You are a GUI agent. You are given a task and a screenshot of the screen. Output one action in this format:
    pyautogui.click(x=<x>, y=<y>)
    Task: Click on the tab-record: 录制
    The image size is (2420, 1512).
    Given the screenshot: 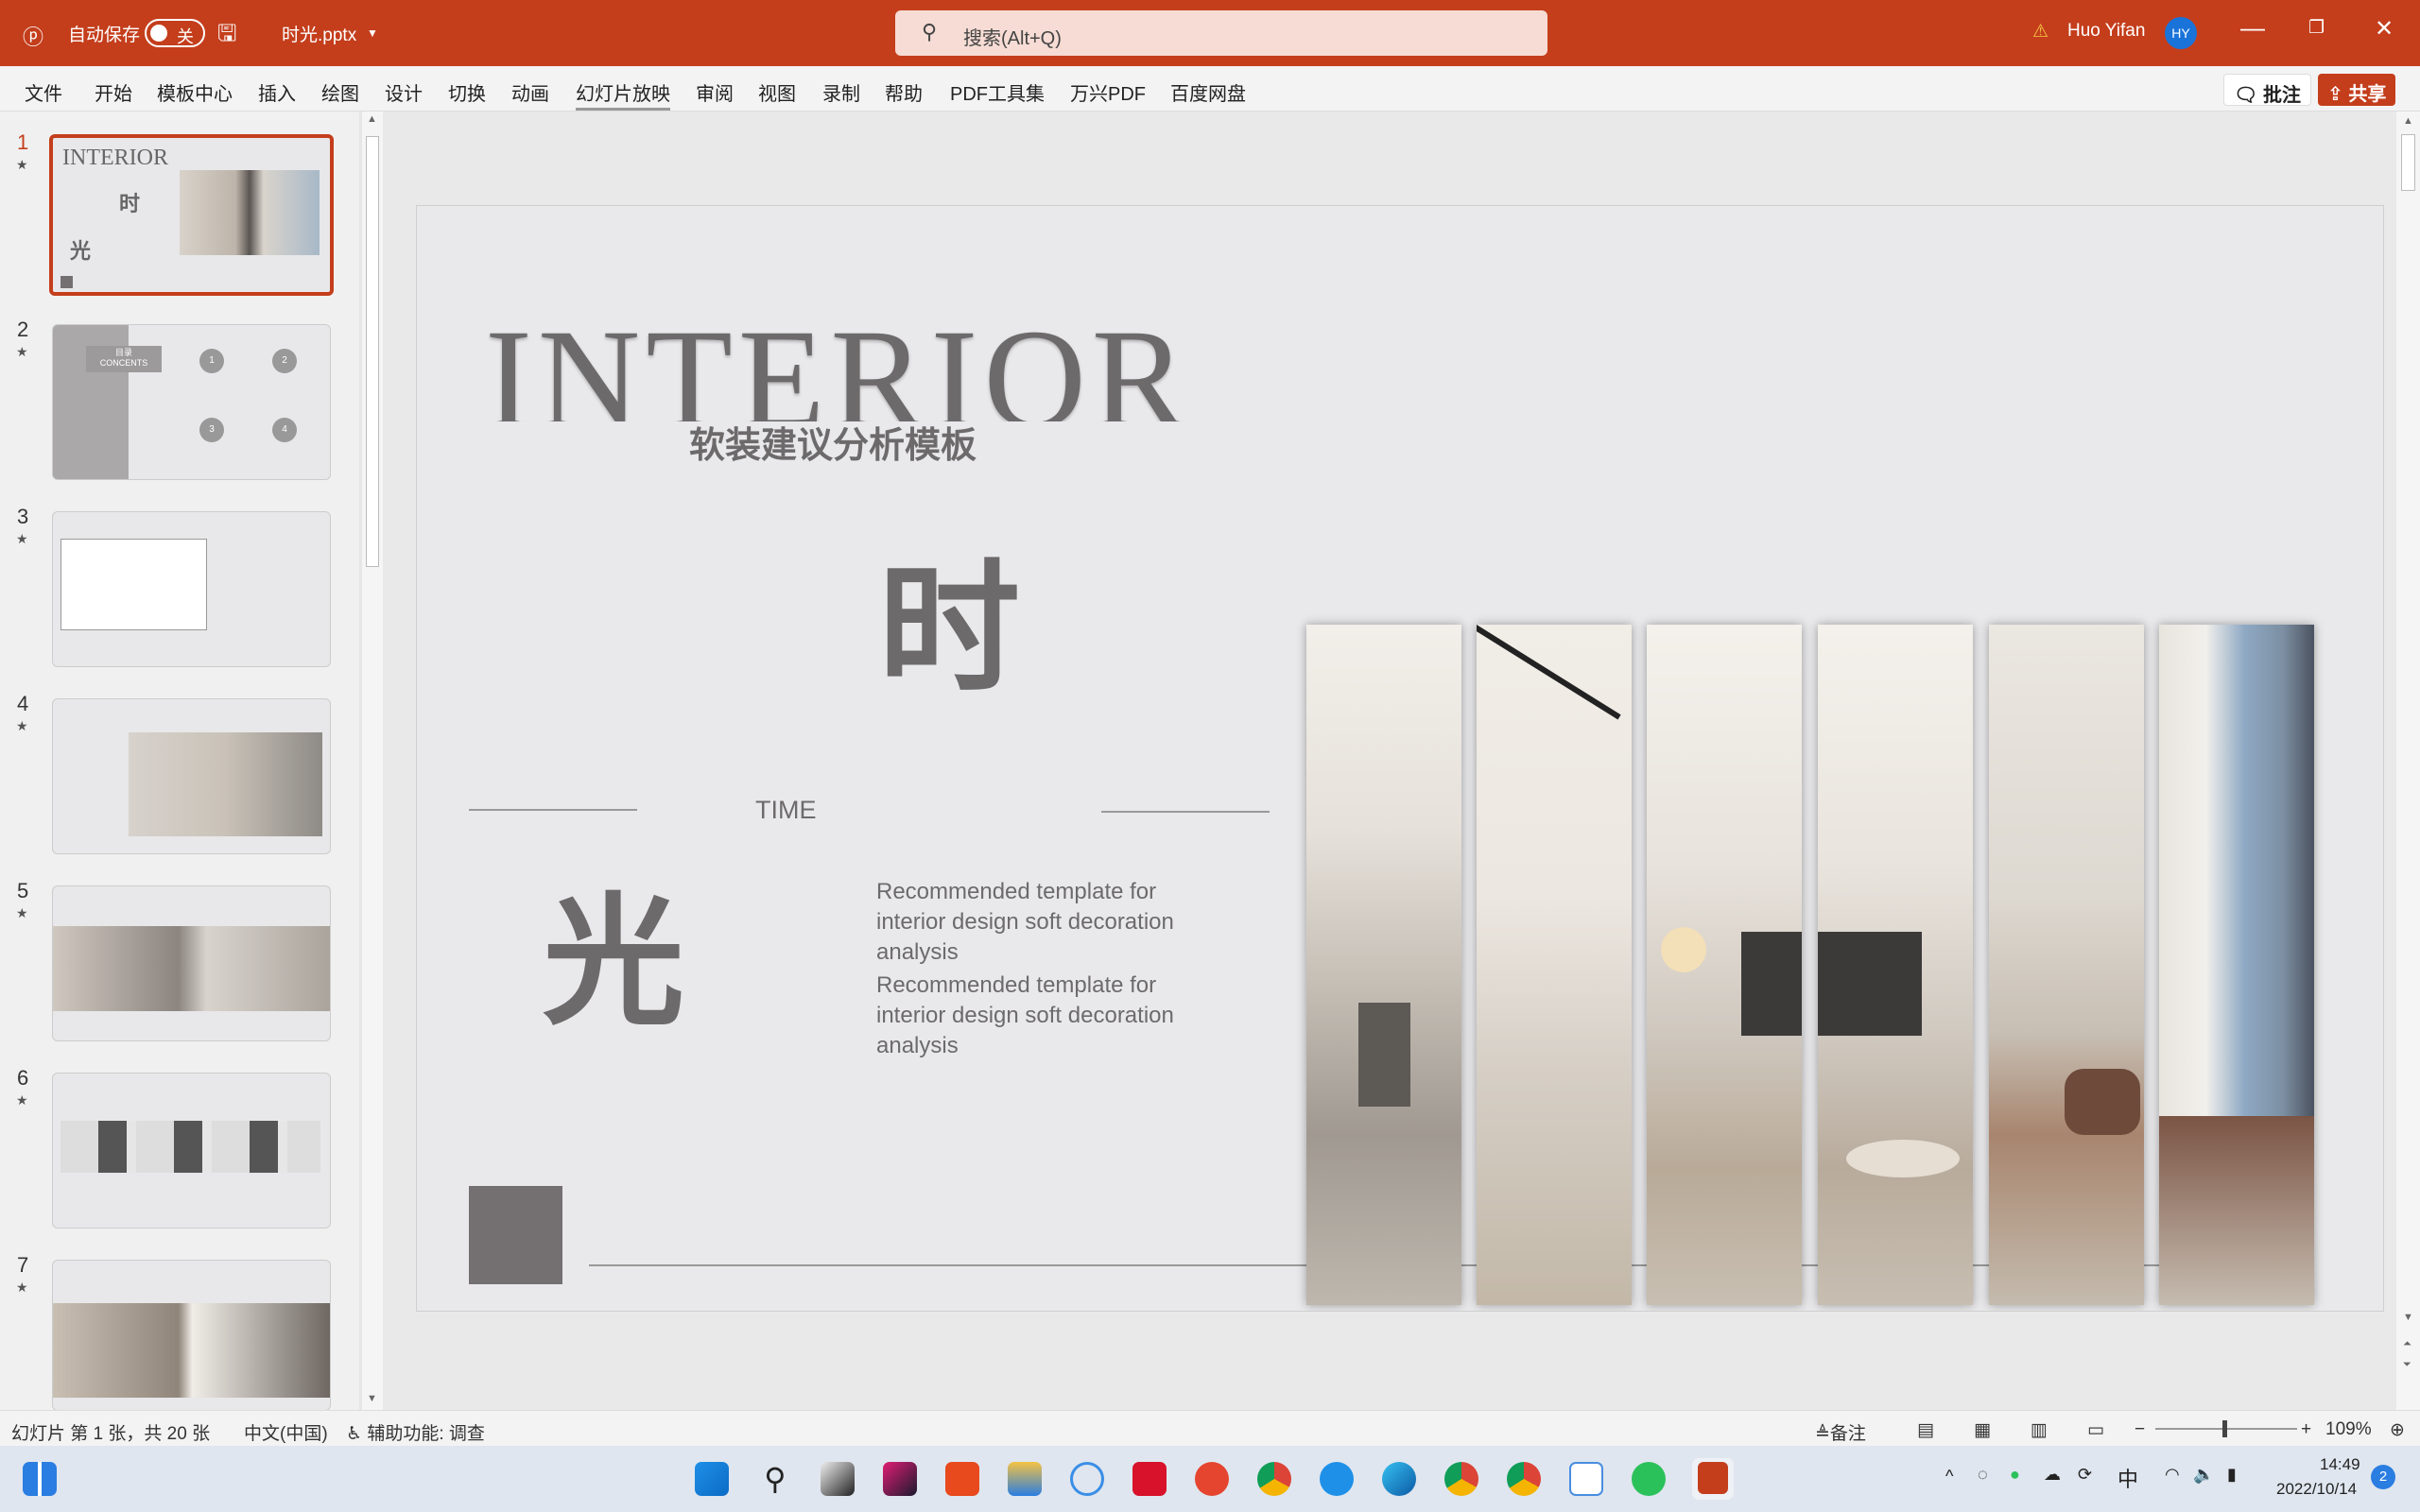 What is the action you would take?
    pyautogui.click(x=841, y=92)
    